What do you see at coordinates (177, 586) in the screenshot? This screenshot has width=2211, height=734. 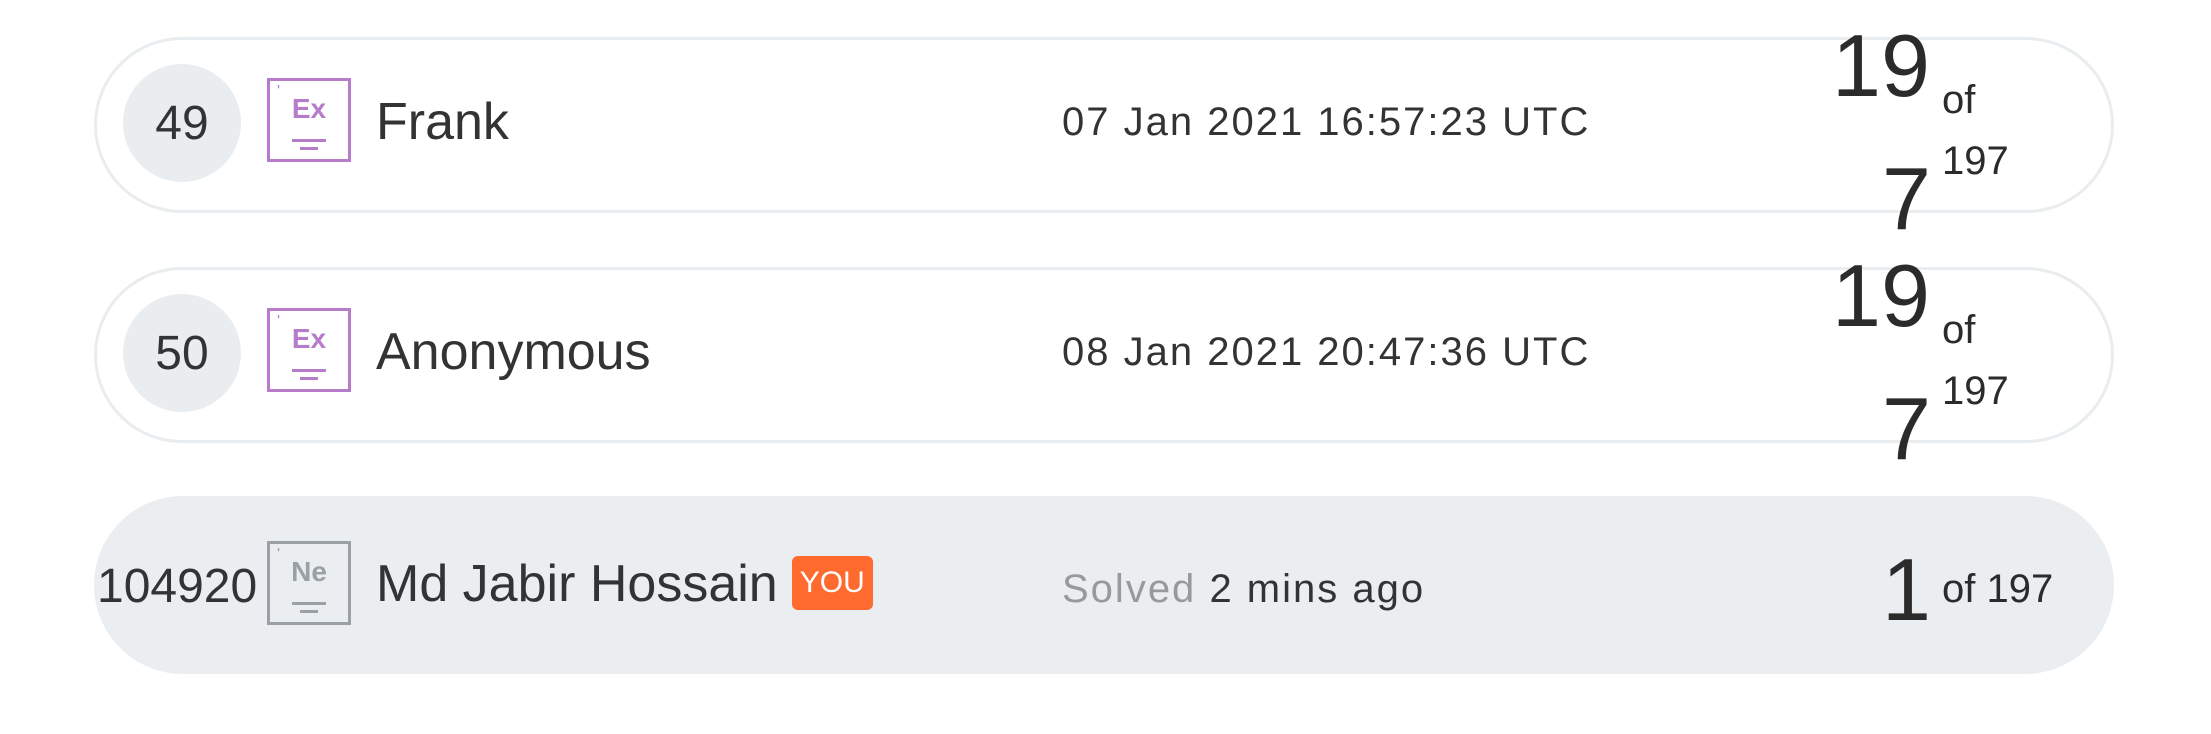 I see `rank-number: 104920` at bounding box center [177, 586].